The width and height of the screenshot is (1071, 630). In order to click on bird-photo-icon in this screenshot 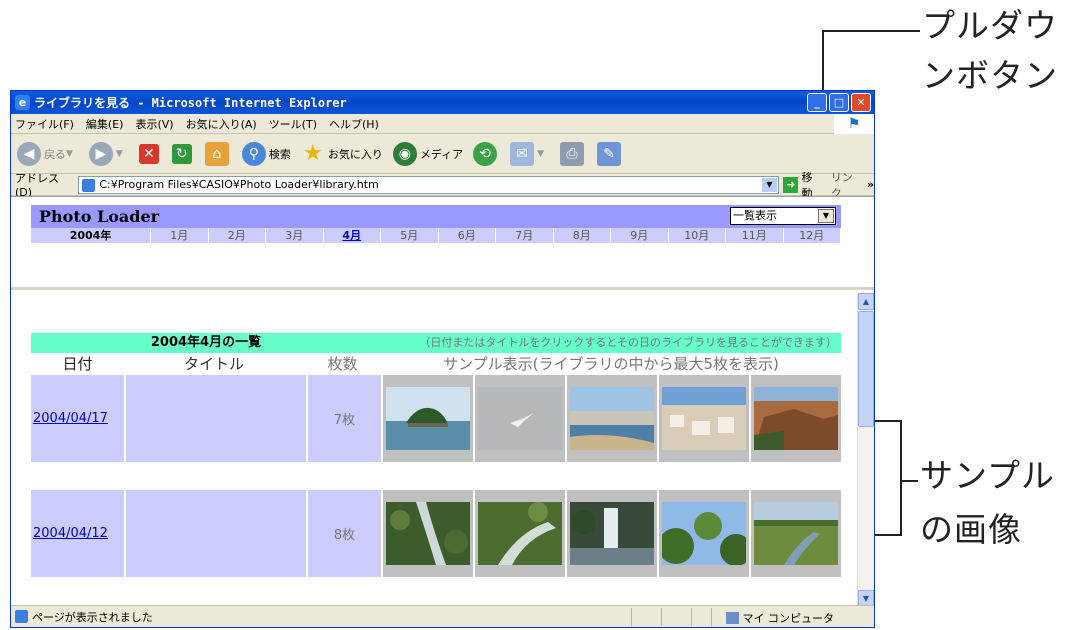, I will do `click(520, 418)`.